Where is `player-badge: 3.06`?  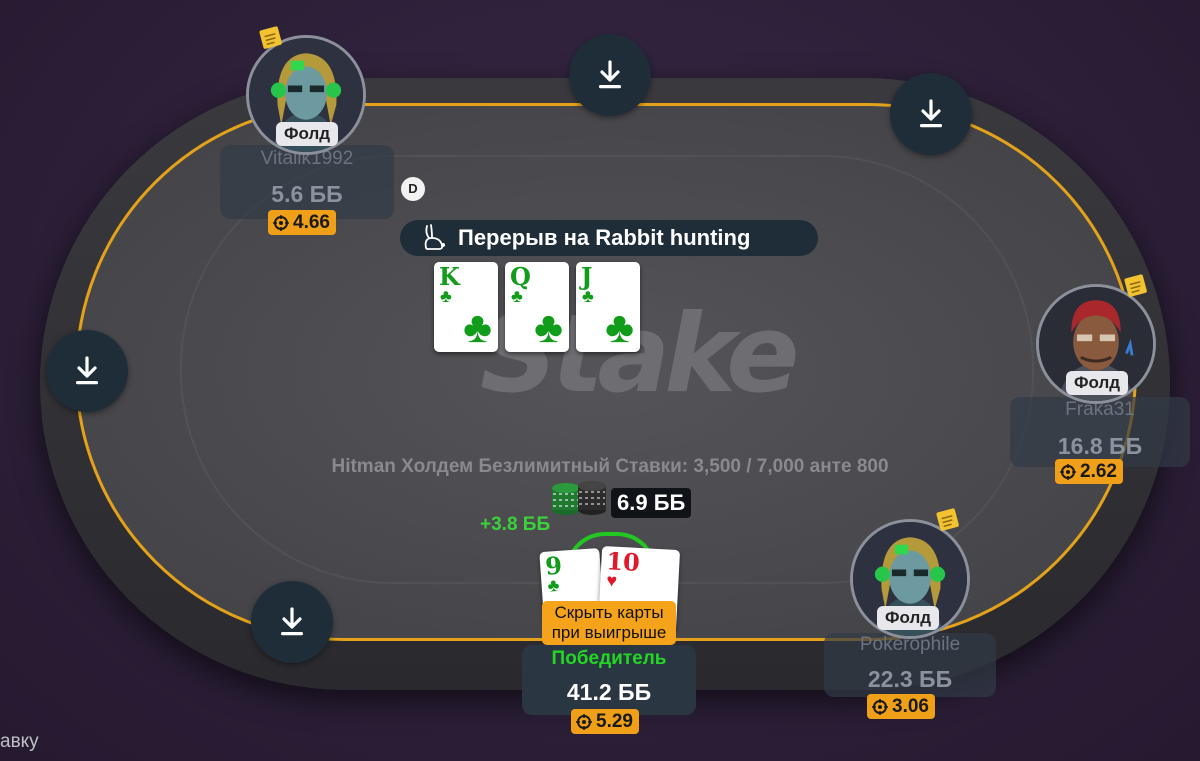 player-badge: 3.06 is located at coordinates (901, 706).